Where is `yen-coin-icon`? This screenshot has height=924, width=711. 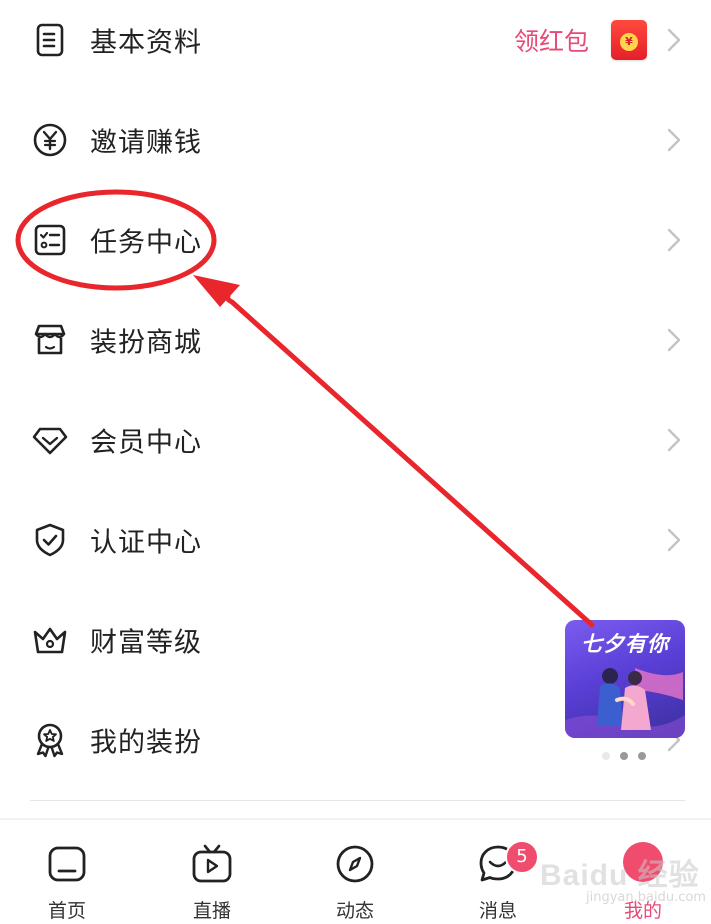
yen-coin-icon is located at coordinates (50, 140).